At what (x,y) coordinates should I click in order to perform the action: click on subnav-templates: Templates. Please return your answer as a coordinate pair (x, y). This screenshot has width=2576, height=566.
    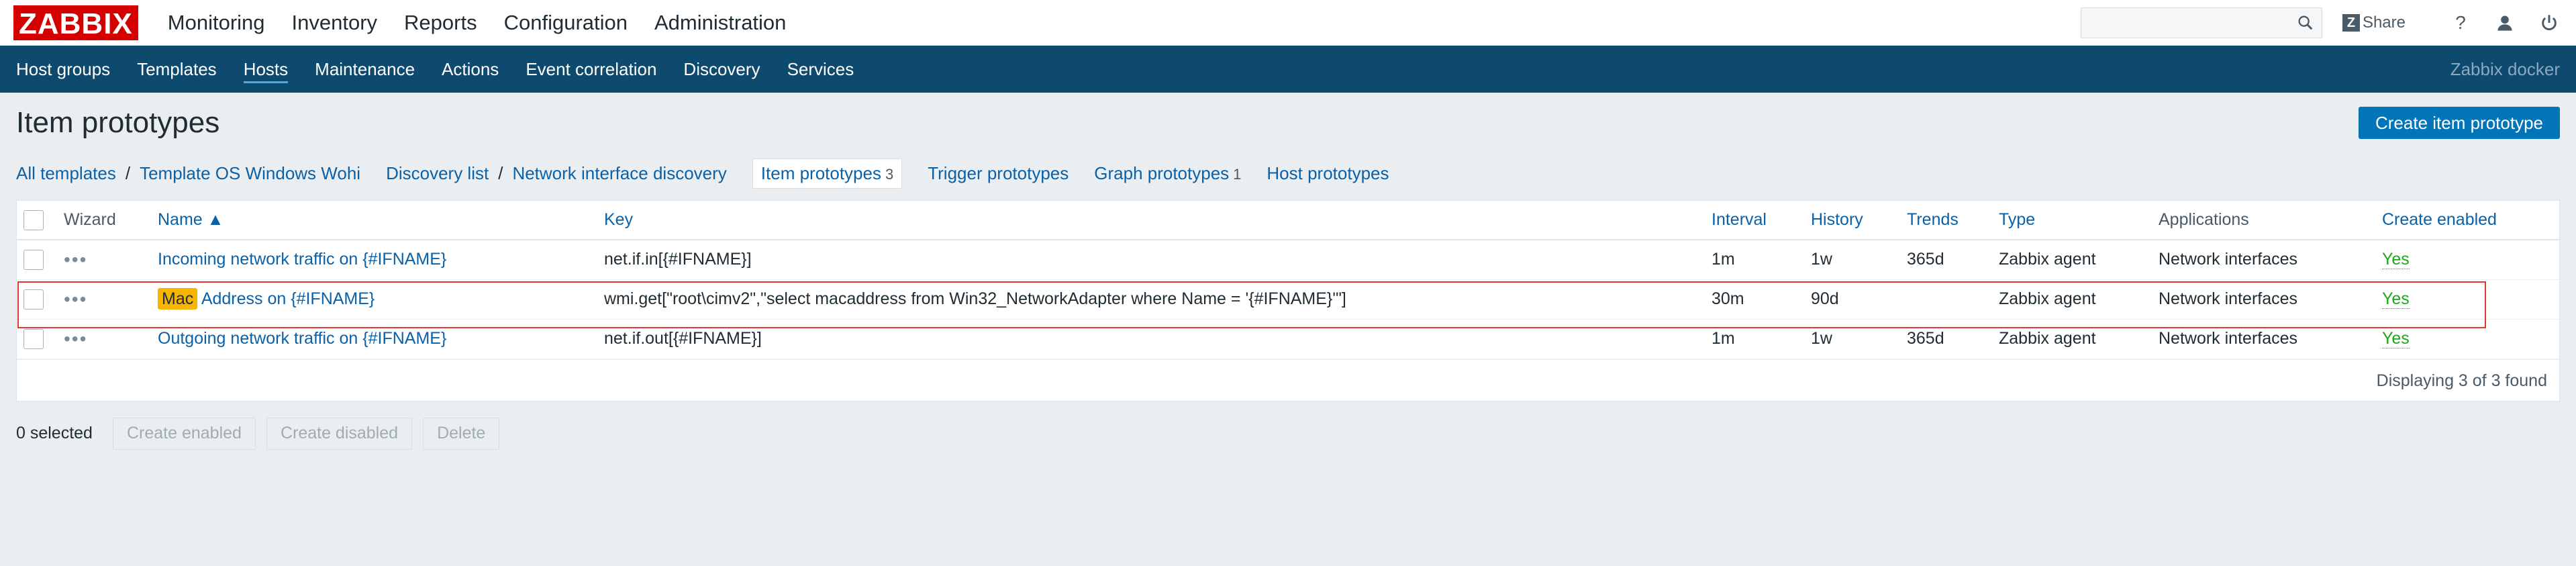
    Looking at the image, I should click on (176, 69).